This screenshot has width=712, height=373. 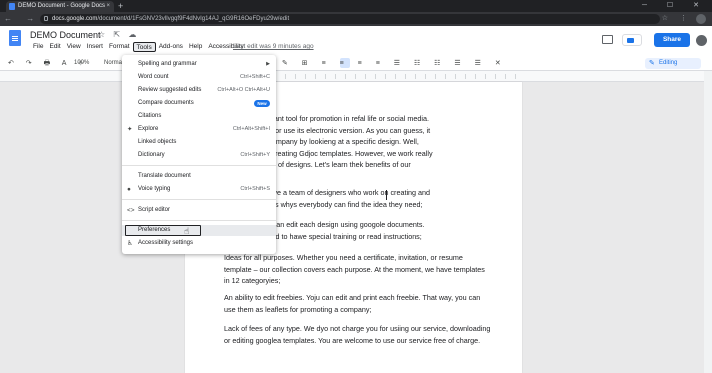 What do you see at coordinates (46, 18) in the screenshot?
I see `lock-icon` at bounding box center [46, 18].